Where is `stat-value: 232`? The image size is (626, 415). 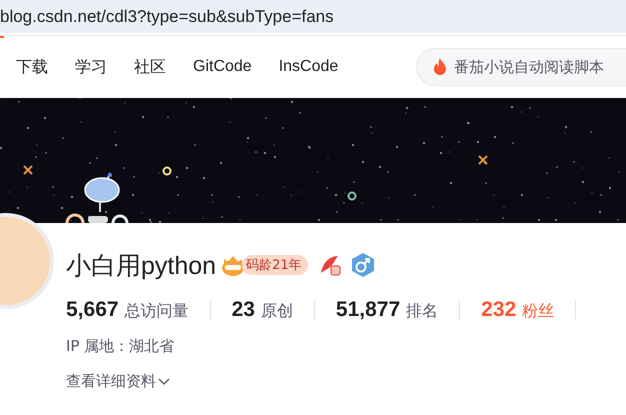
stat-value: 232 is located at coordinates (498, 310).